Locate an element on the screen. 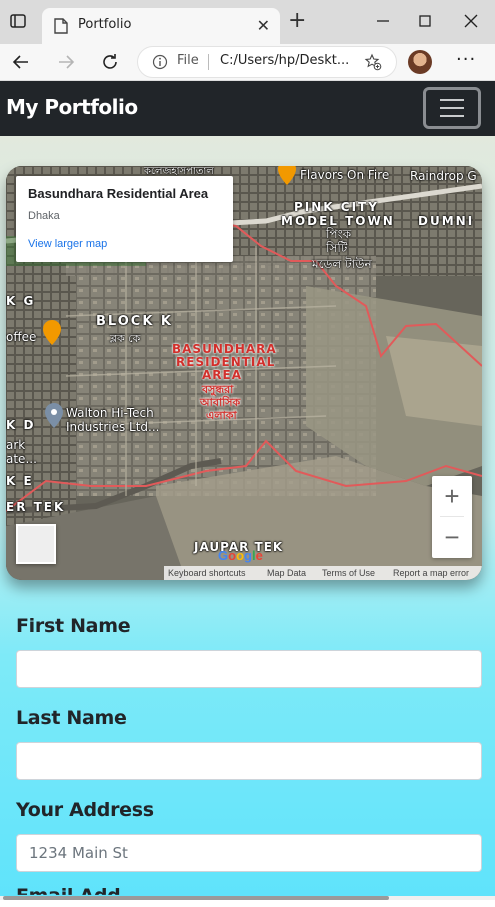 This screenshot has height=907, width=495. map-label: ব্লক কে is located at coordinates (125, 338).